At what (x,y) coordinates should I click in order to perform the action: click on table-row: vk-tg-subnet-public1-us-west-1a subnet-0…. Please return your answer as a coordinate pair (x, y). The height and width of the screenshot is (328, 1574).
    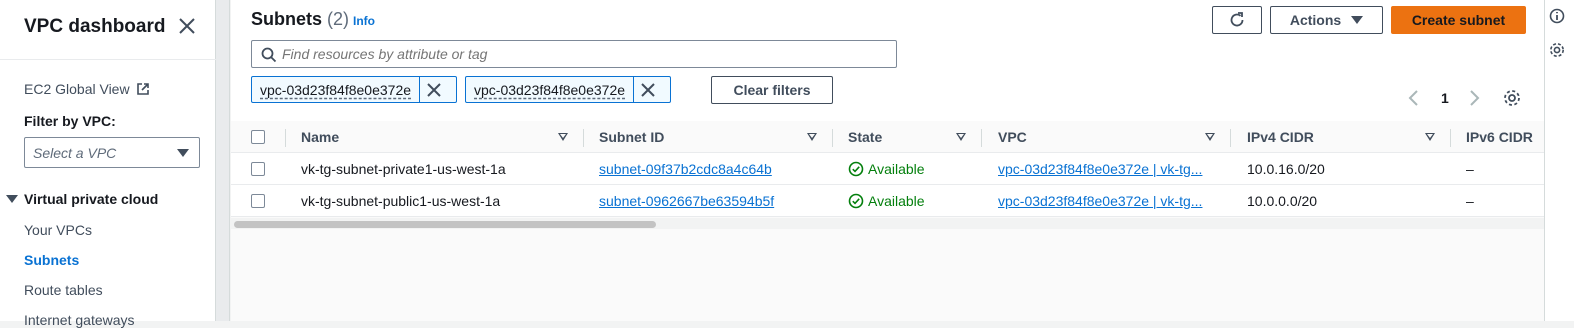
    Looking at the image, I should click on (887, 201).